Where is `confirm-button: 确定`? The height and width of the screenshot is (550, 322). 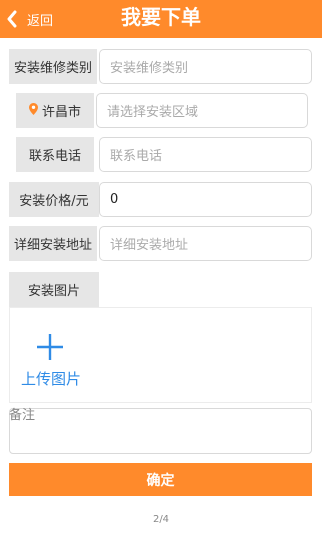 confirm-button: 确定 is located at coordinates (160, 479).